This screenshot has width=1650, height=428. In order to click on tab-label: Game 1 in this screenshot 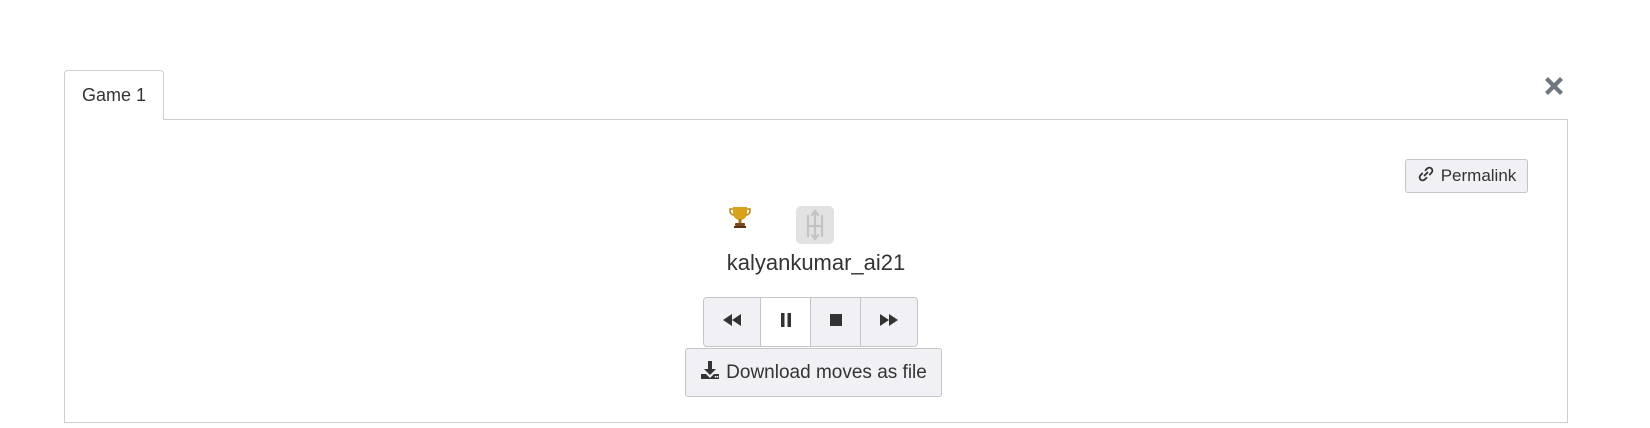, I will do `click(114, 95)`.